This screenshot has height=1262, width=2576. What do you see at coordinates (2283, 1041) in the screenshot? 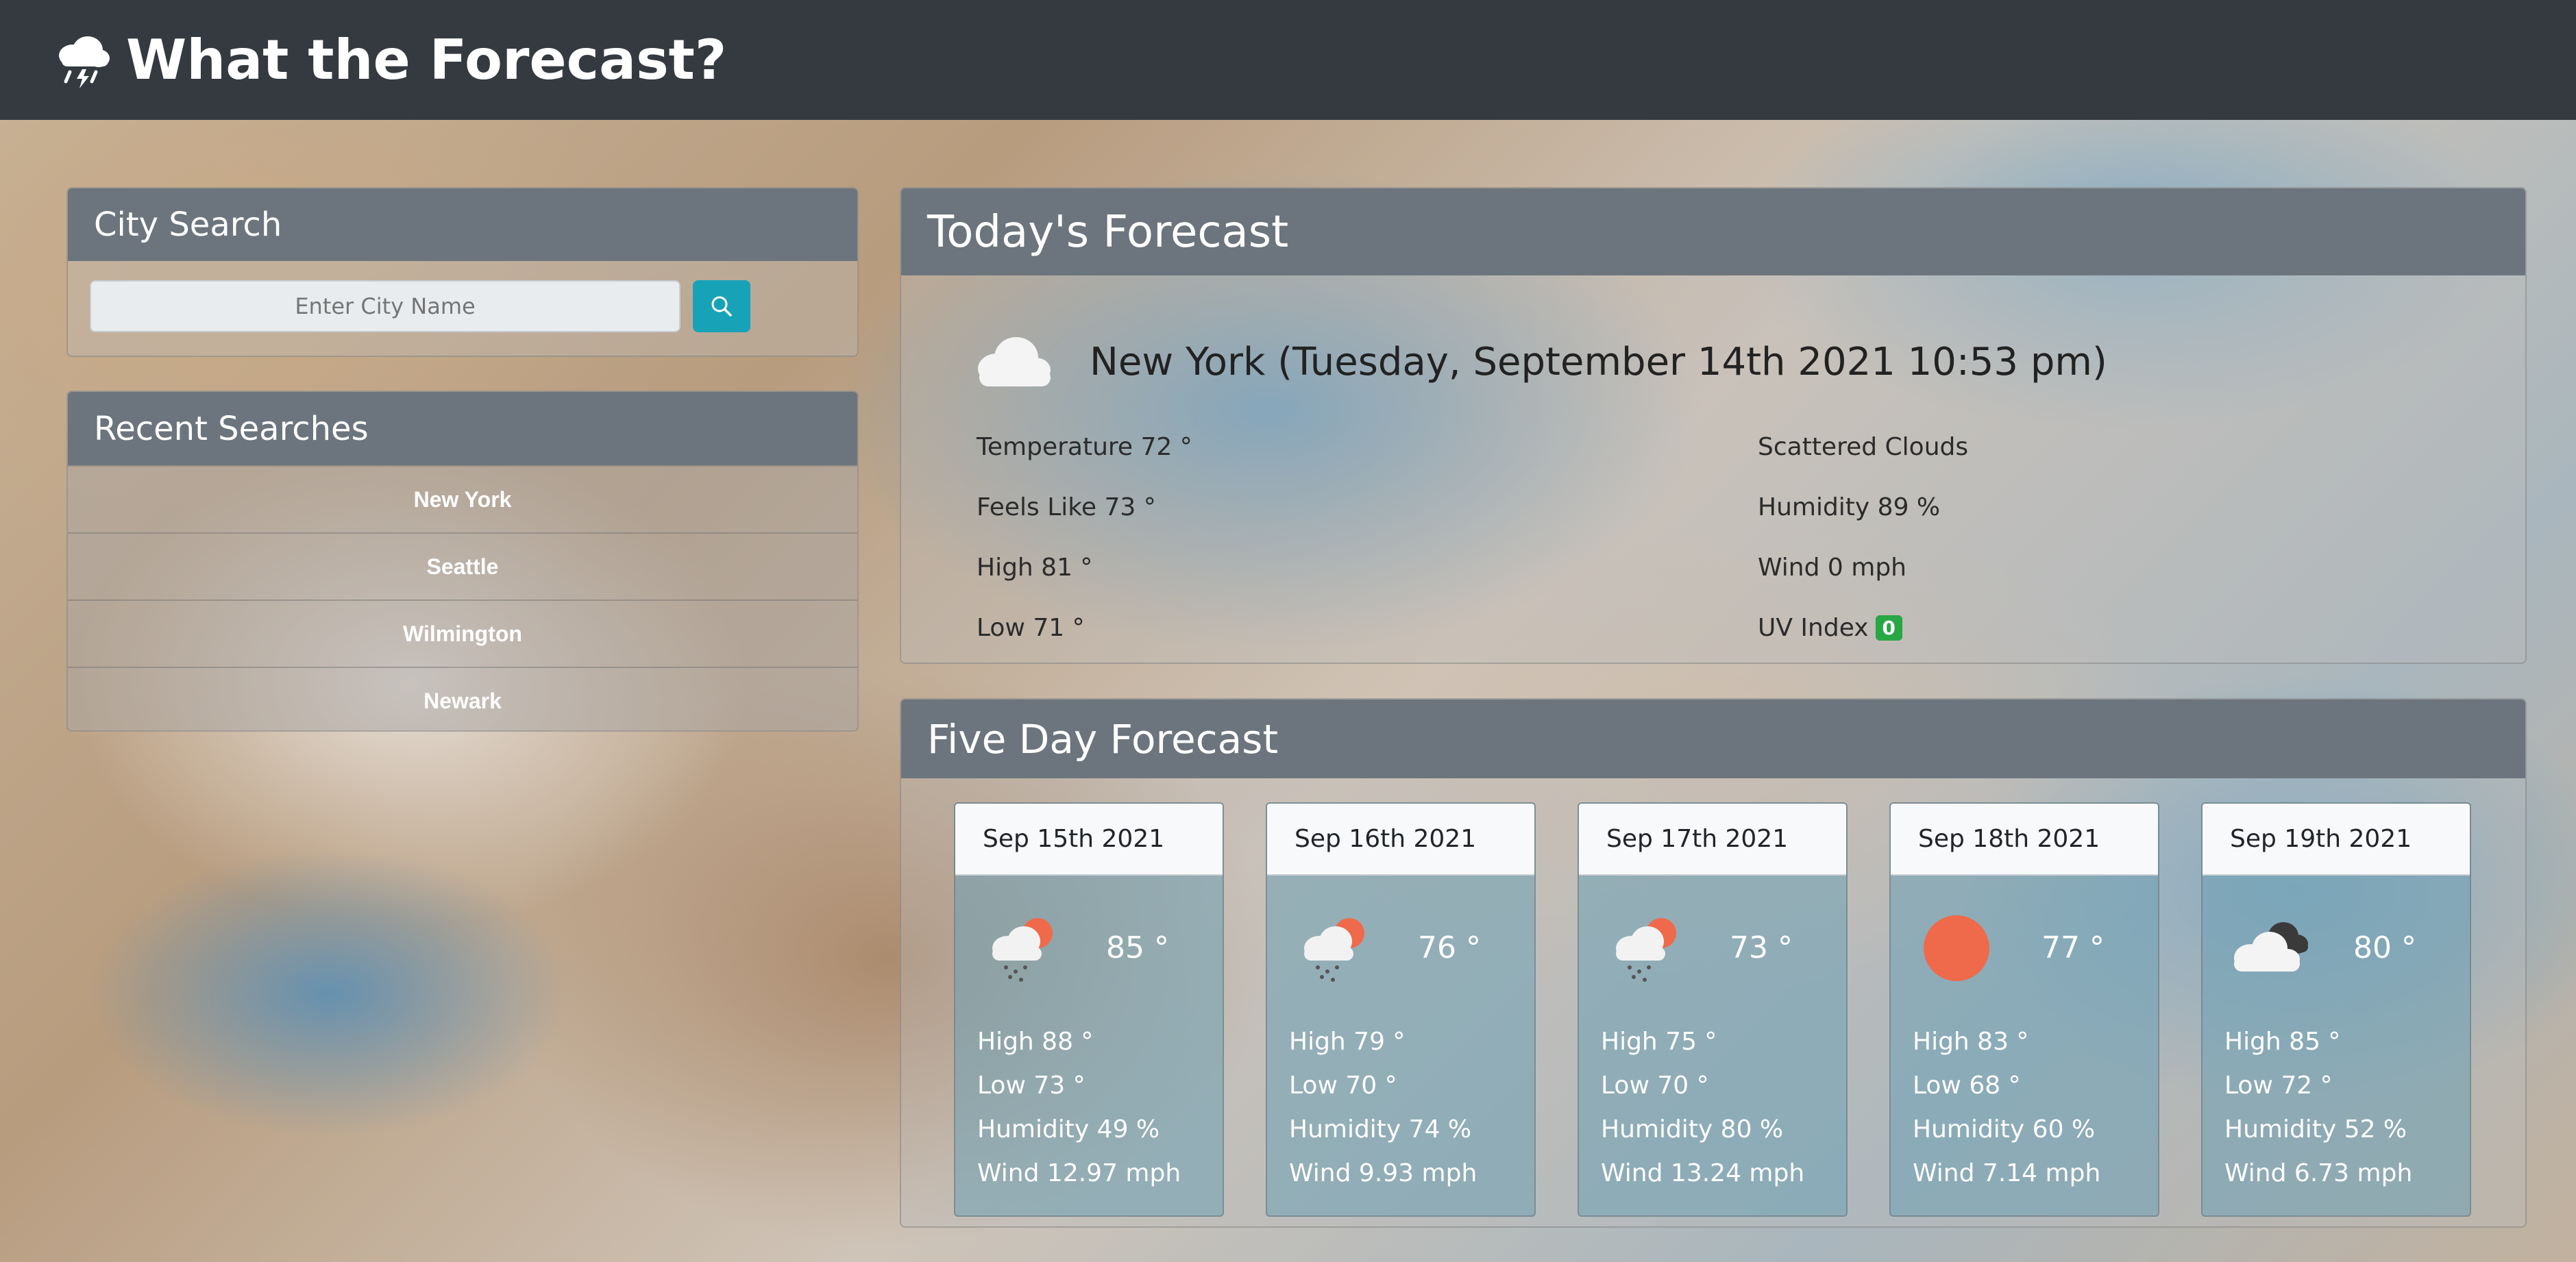
I see `forecast-high: High 85 °` at bounding box center [2283, 1041].